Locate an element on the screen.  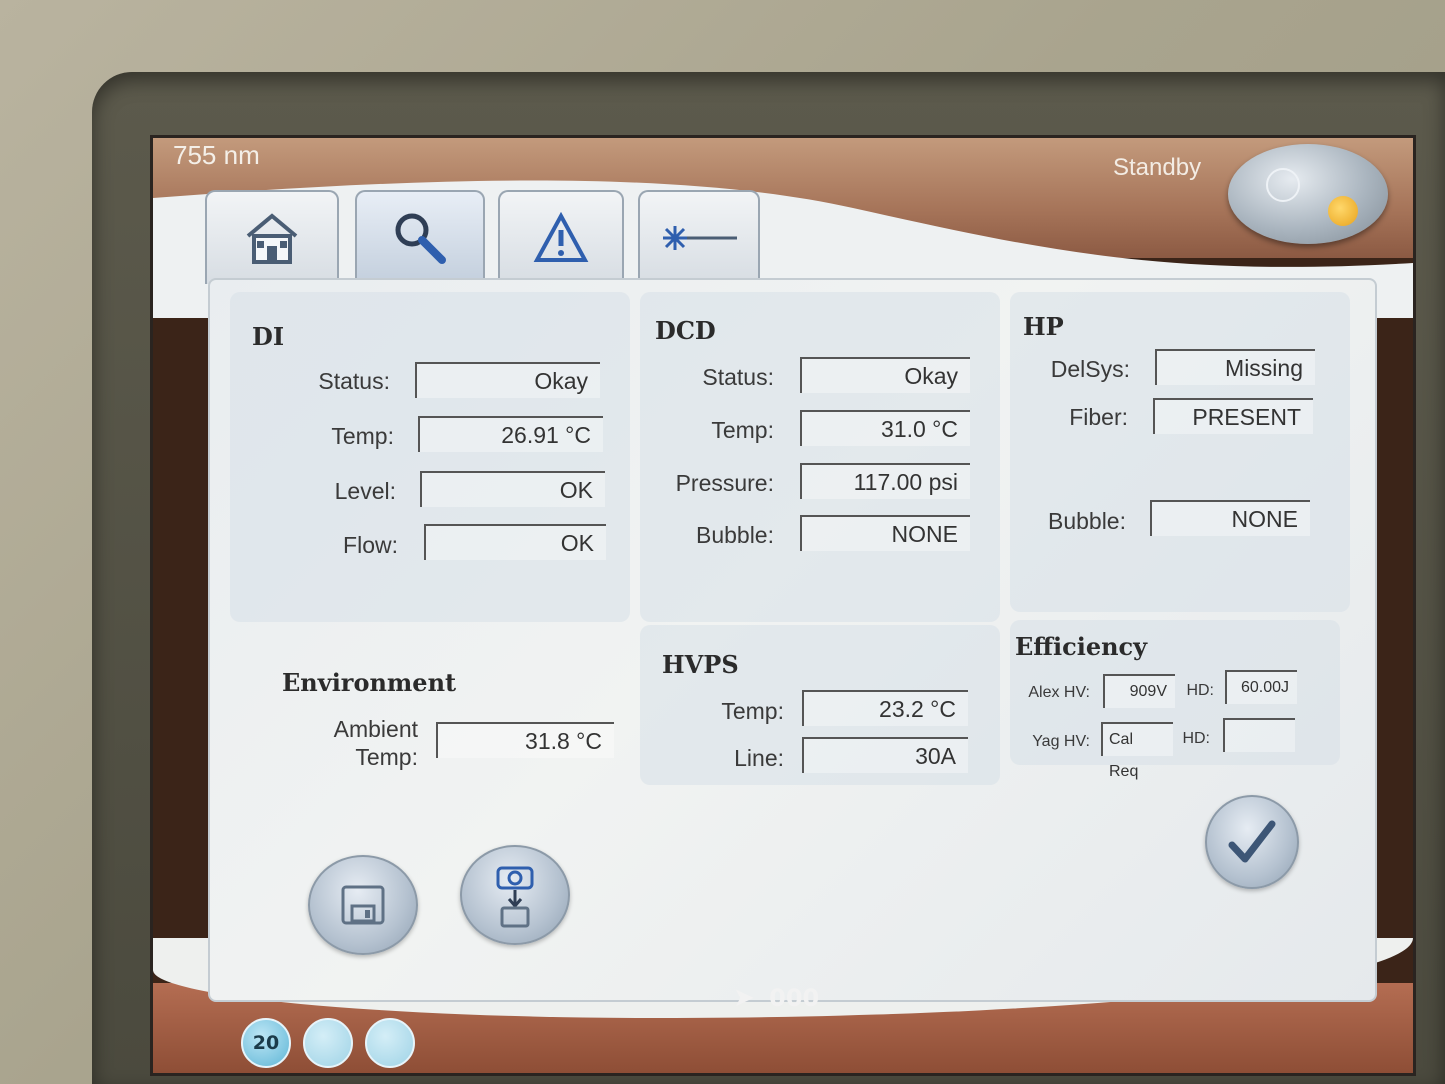
yag-hd-field is located at coordinates (1259, 735).